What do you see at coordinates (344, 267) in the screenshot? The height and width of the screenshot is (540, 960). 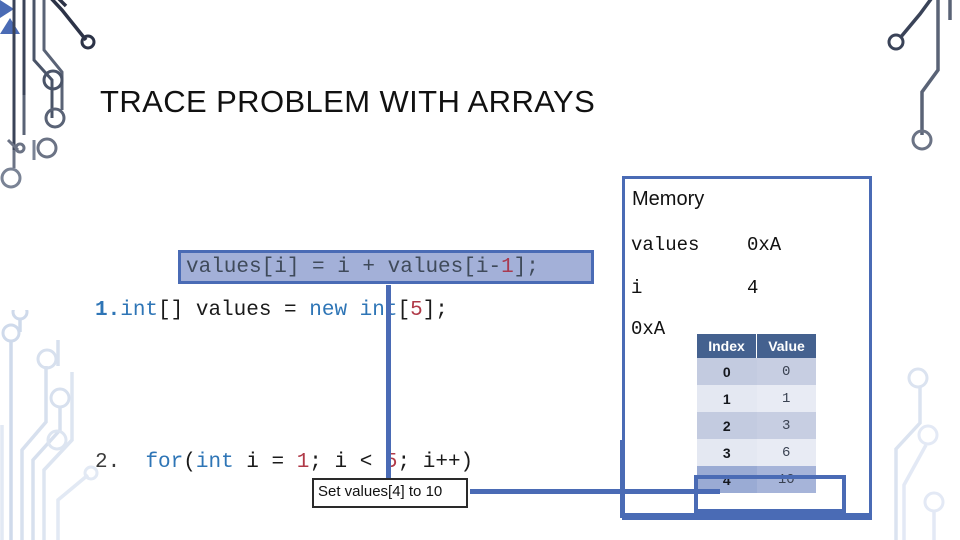 I see `statement-prefix: values[i] = i + values[i-` at bounding box center [344, 267].